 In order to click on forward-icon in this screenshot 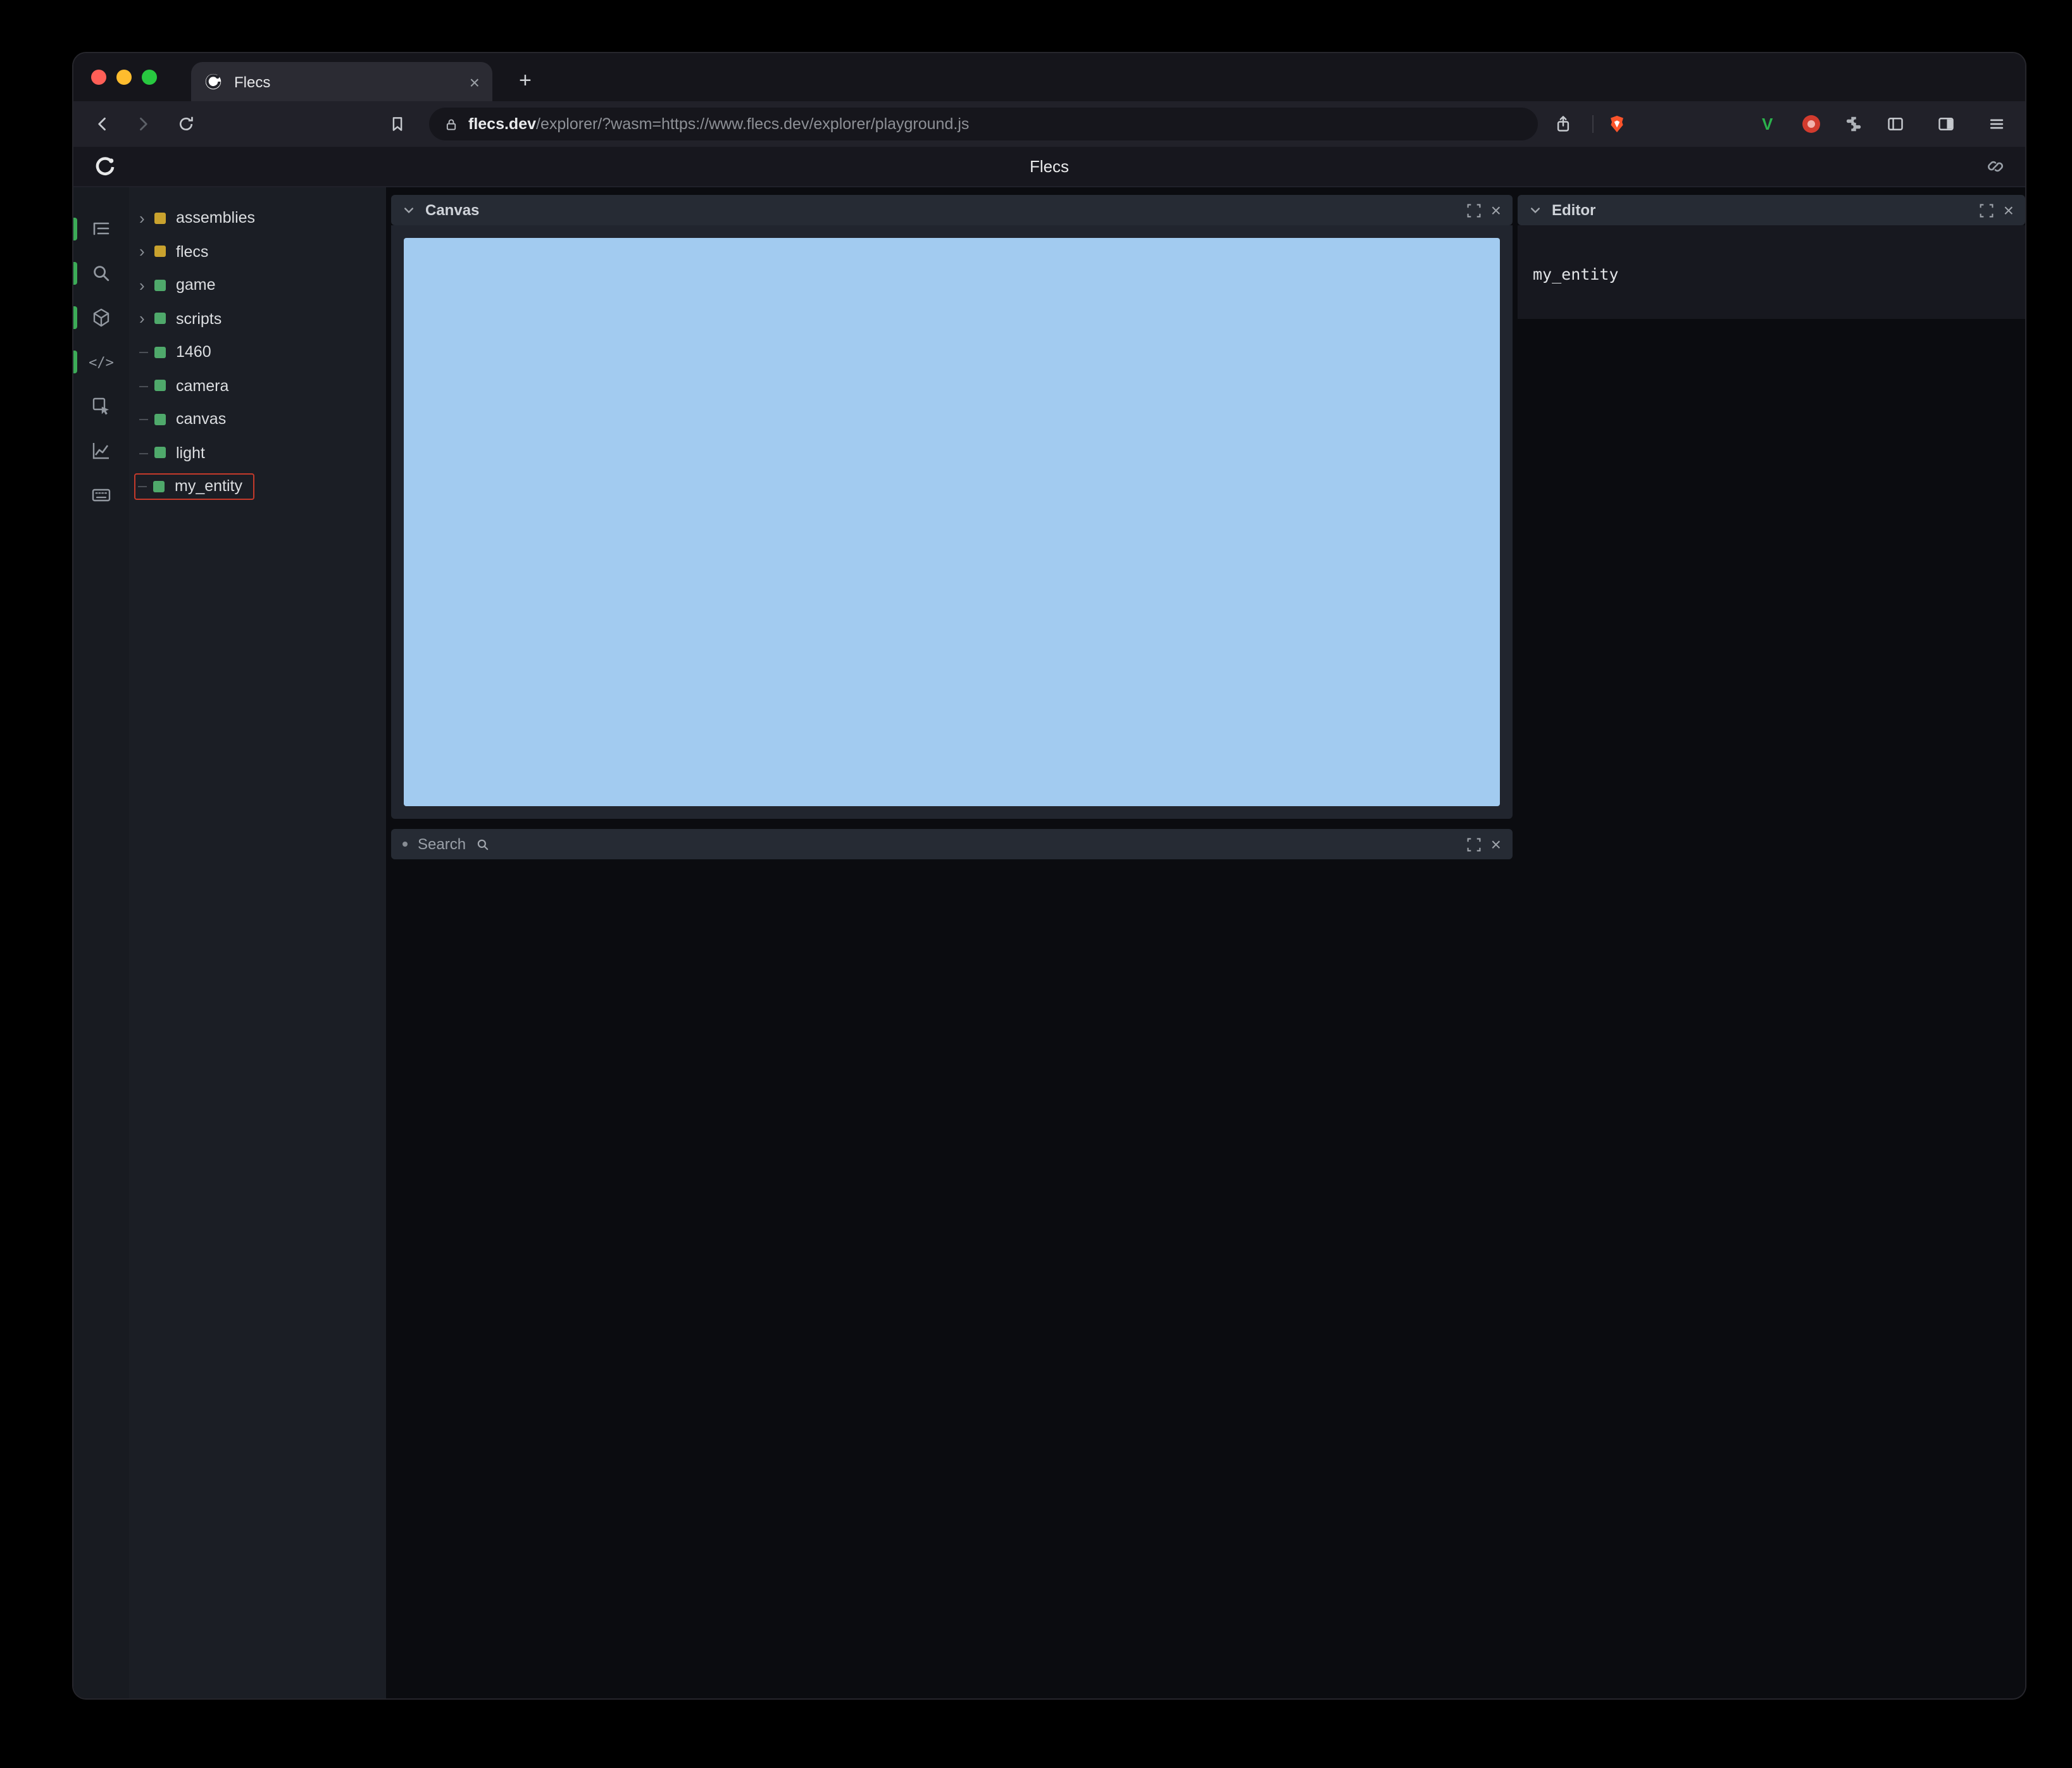, I will do `click(143, 124)`.